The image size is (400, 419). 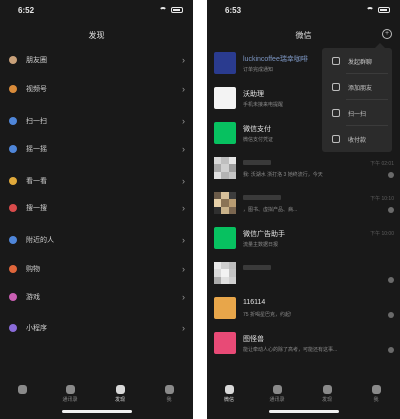 I want to click on money-icon, so click(x=336, y=139).